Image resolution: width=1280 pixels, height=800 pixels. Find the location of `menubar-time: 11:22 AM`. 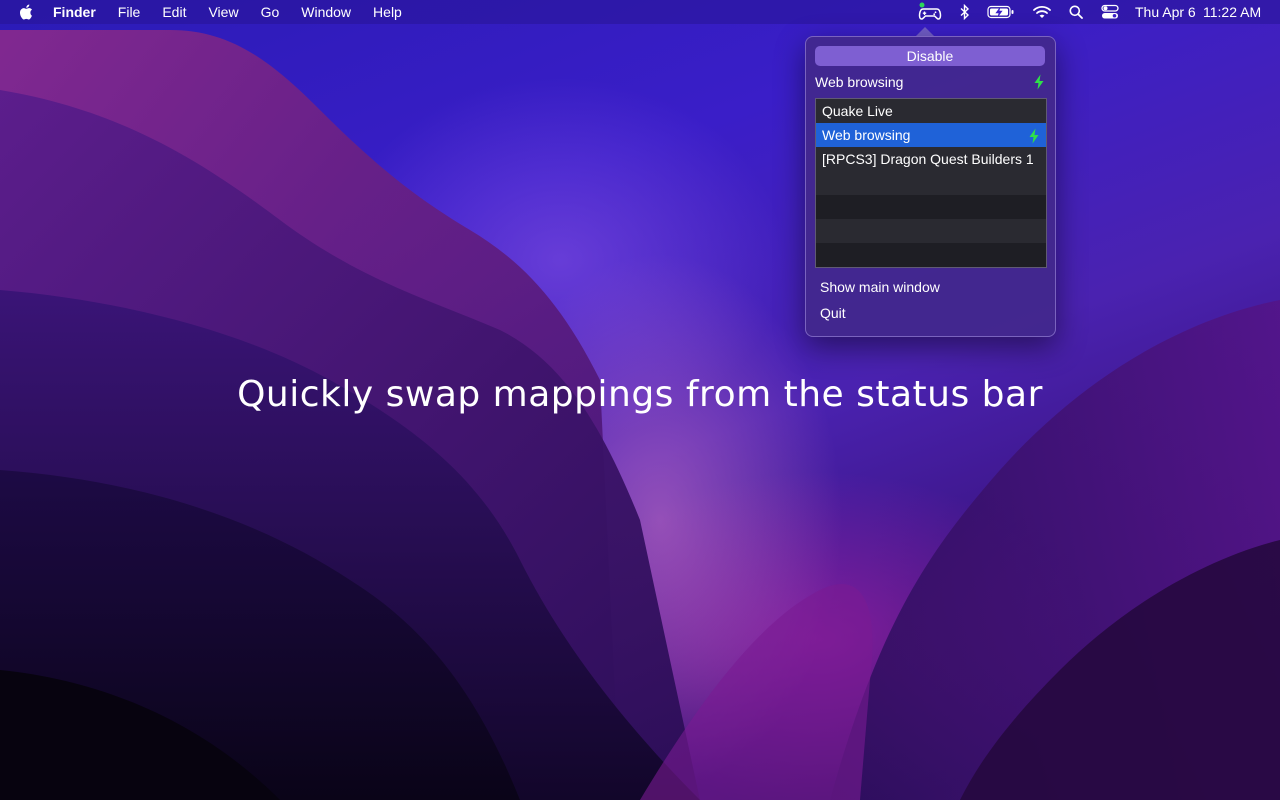

menubar-time: 11:22 AM is located at coordinates (1232, 12).